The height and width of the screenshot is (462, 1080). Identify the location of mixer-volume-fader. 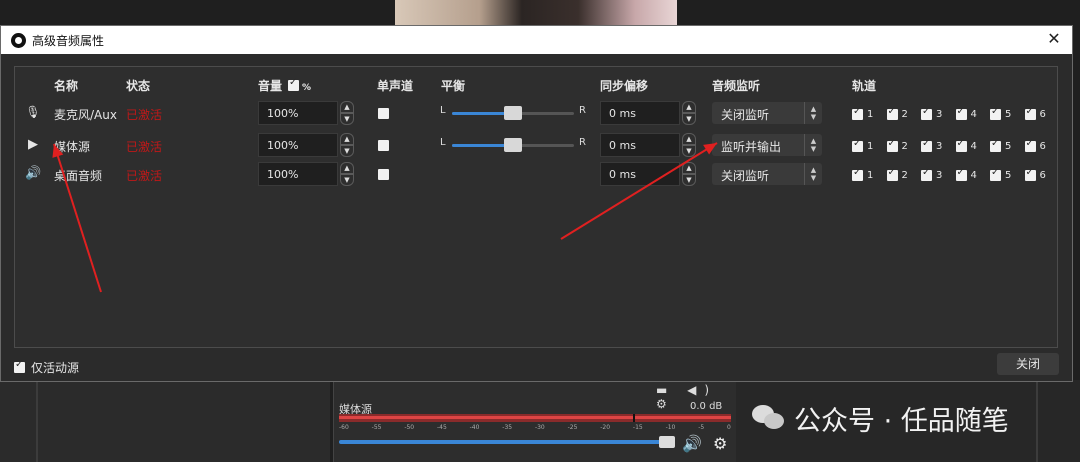
(507, 442).